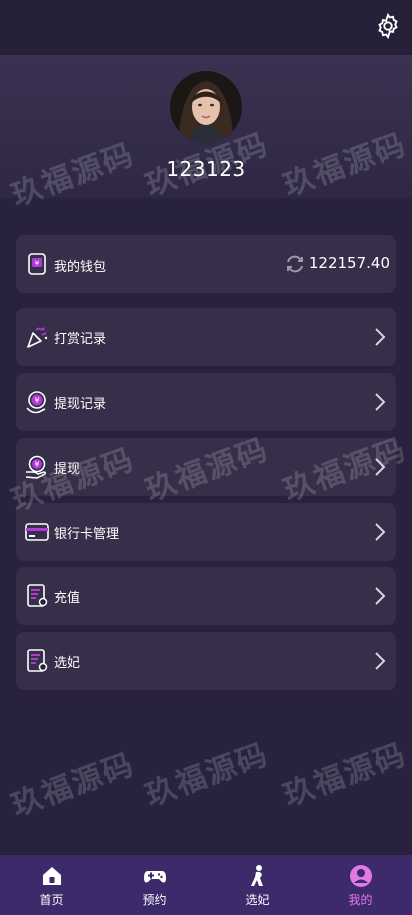 Image resolution: width=412 pixels, height=915 pixels. I want to click on wallet-balance: 122157.40, so click(349, 263).